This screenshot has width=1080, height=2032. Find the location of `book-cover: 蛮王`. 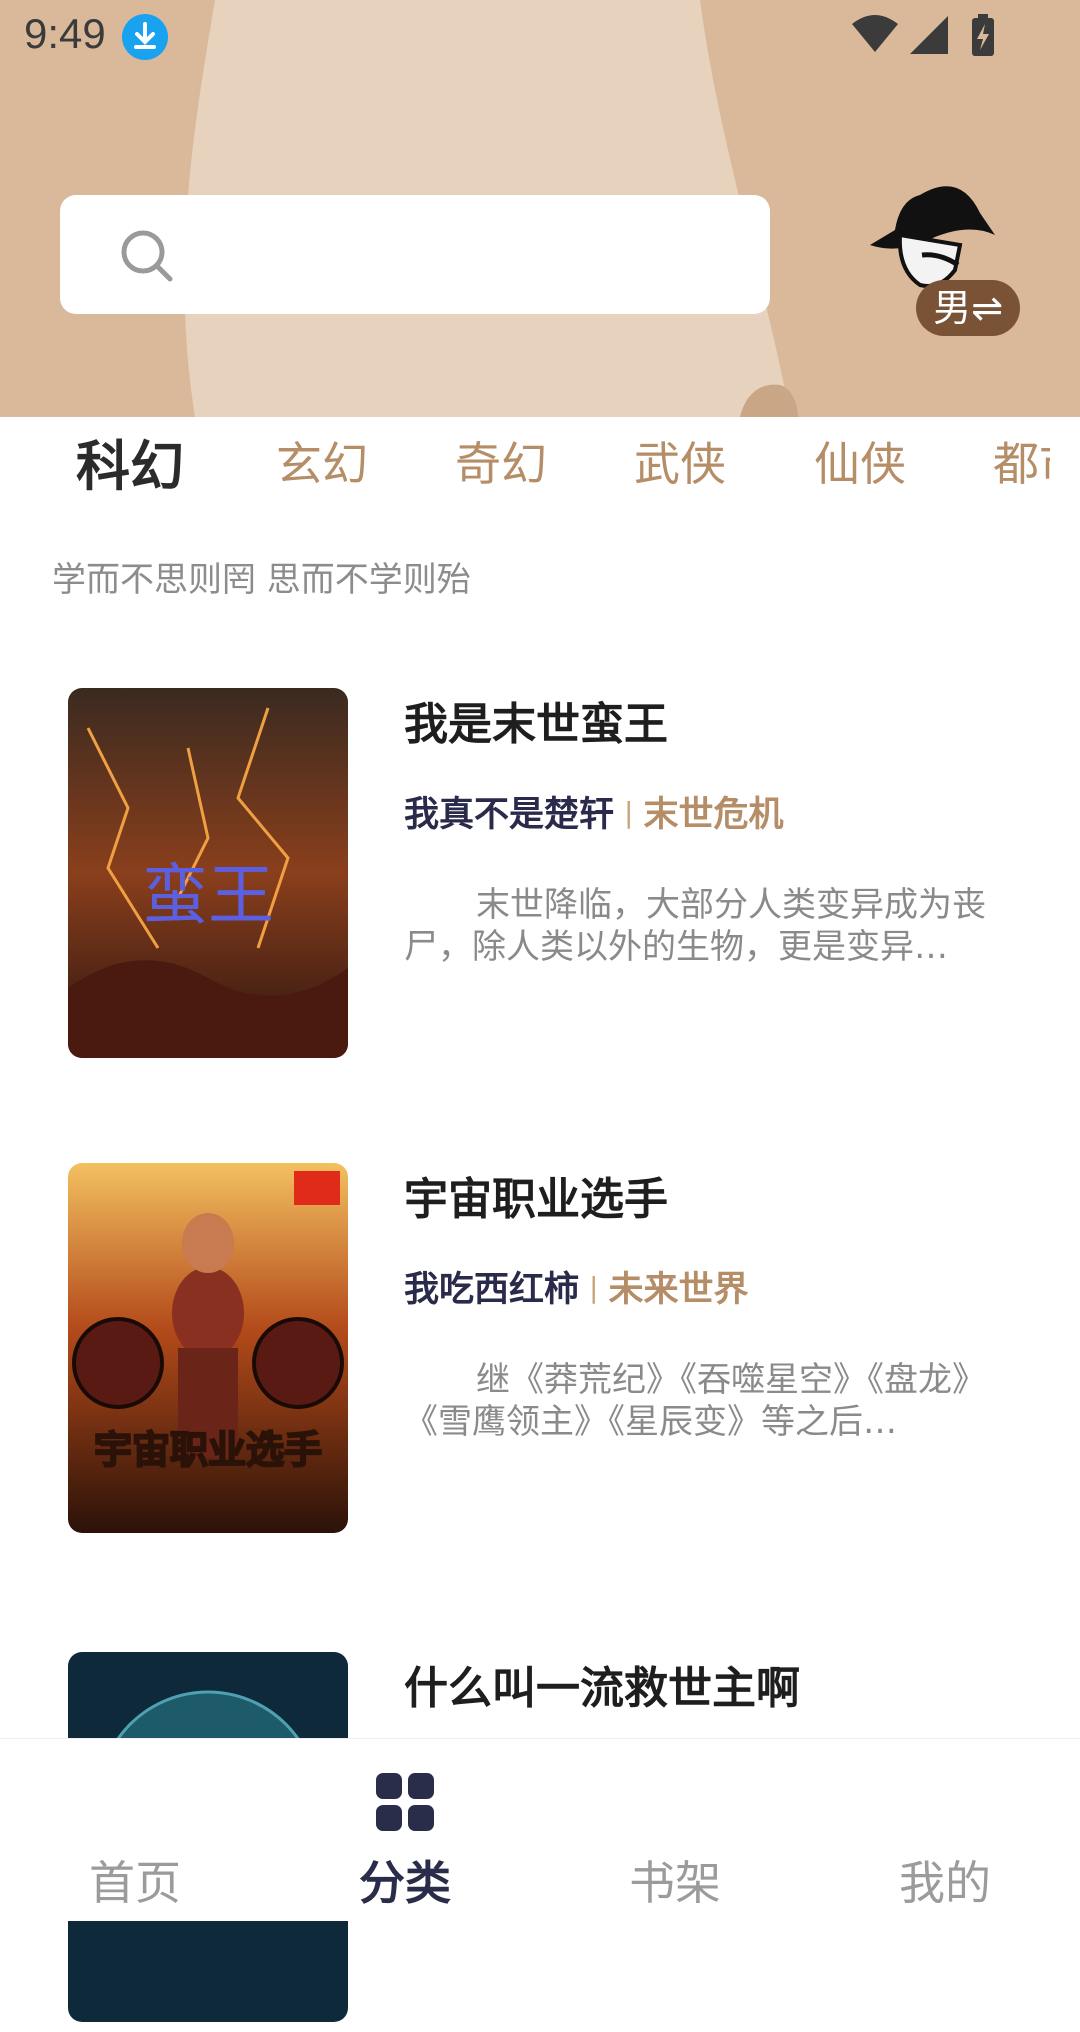

book-cover: 蛮王 is located at coordinates (208, 873).